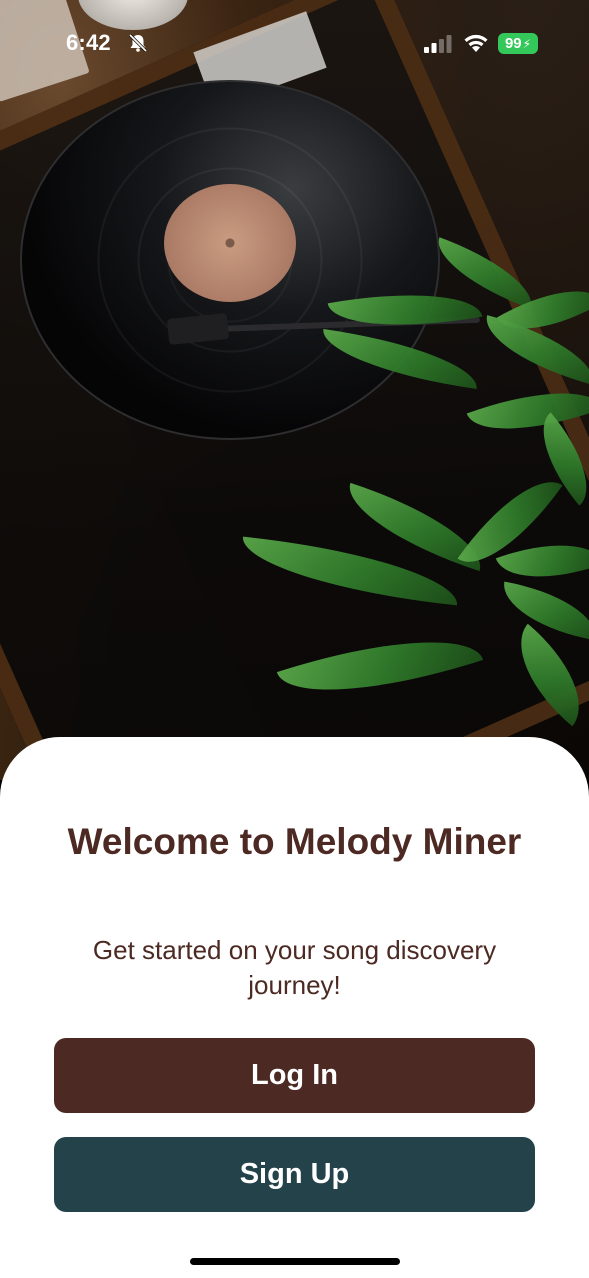 The width and height of the screenshot is (589, 1278). I want to click on bell-slash-icon, so click(138, 43).